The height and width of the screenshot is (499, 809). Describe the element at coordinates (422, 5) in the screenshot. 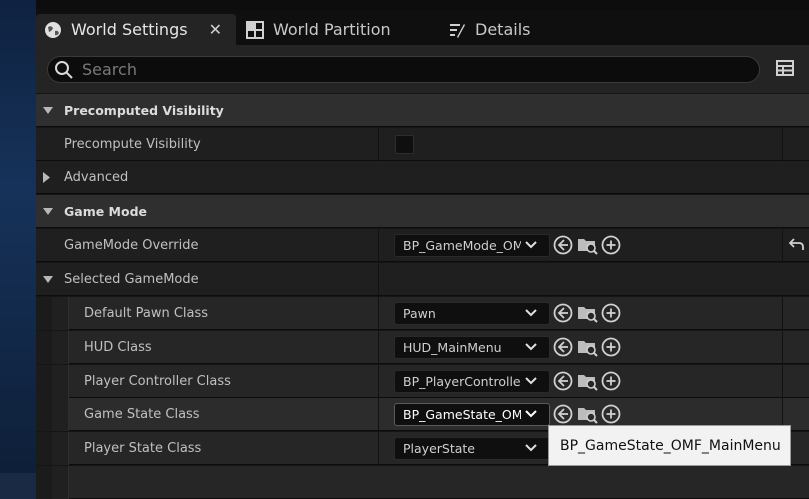

I see `top-bar` at that location.